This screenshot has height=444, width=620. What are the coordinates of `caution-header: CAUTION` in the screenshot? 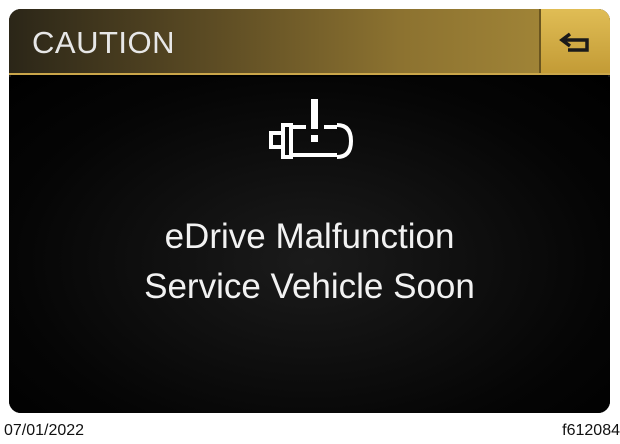 It's located at (309, 42).